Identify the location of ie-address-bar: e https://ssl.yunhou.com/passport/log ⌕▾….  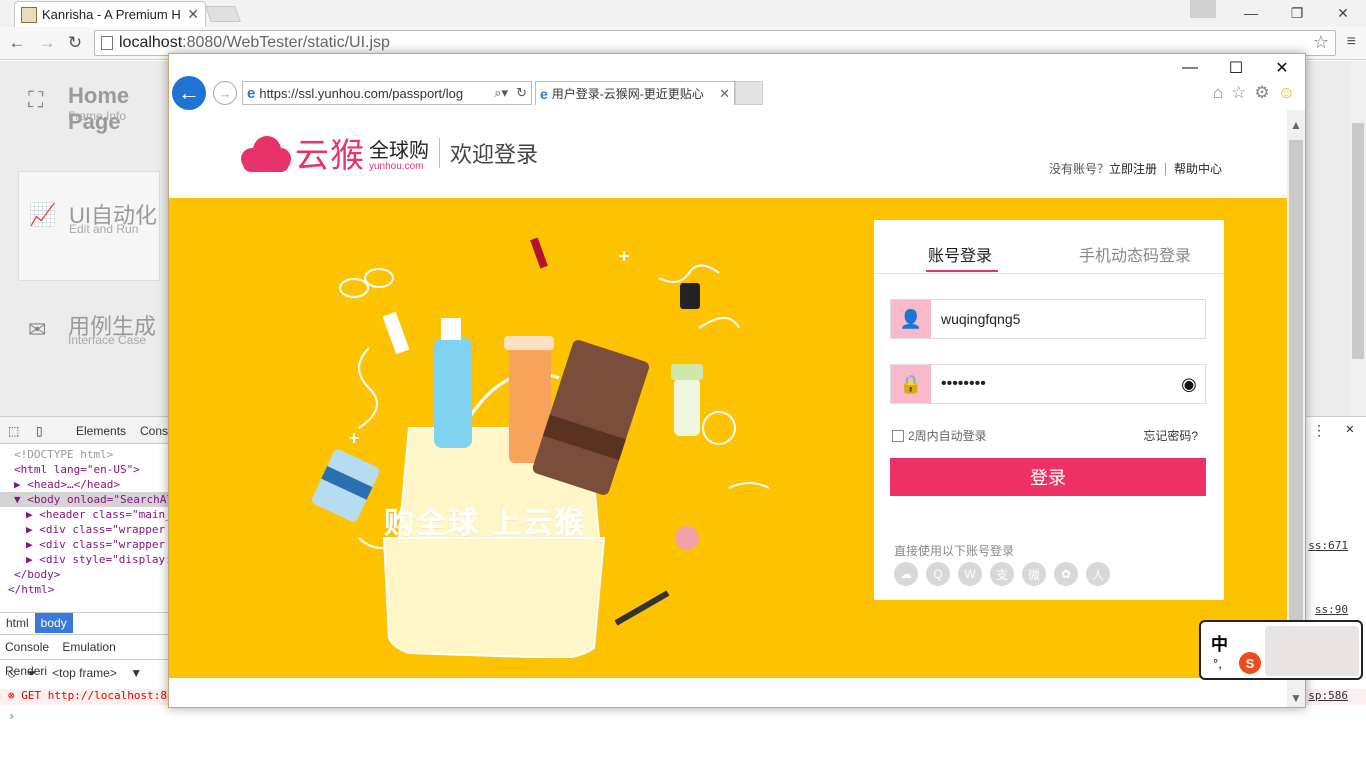
(387, 93).